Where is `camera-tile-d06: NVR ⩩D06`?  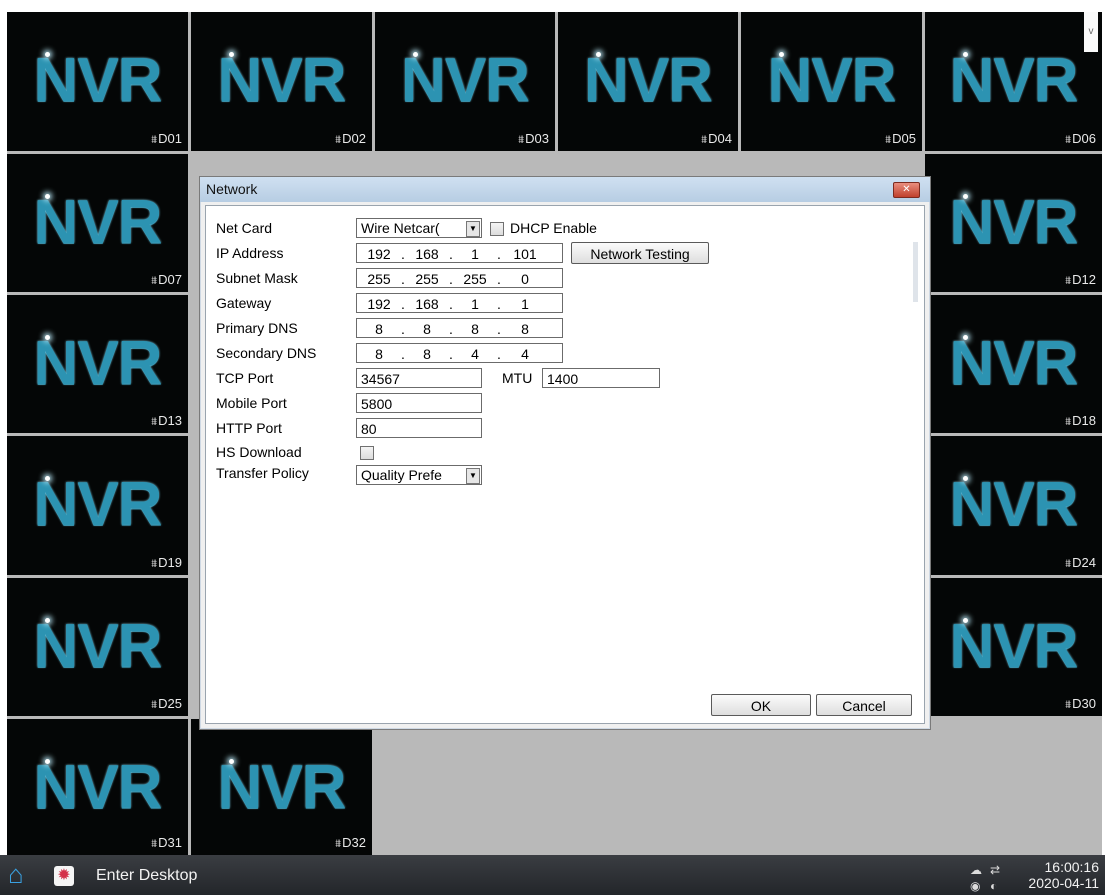
camera-tile-d06: NVR ⩩D06 is located at coordinates (1013, 81).